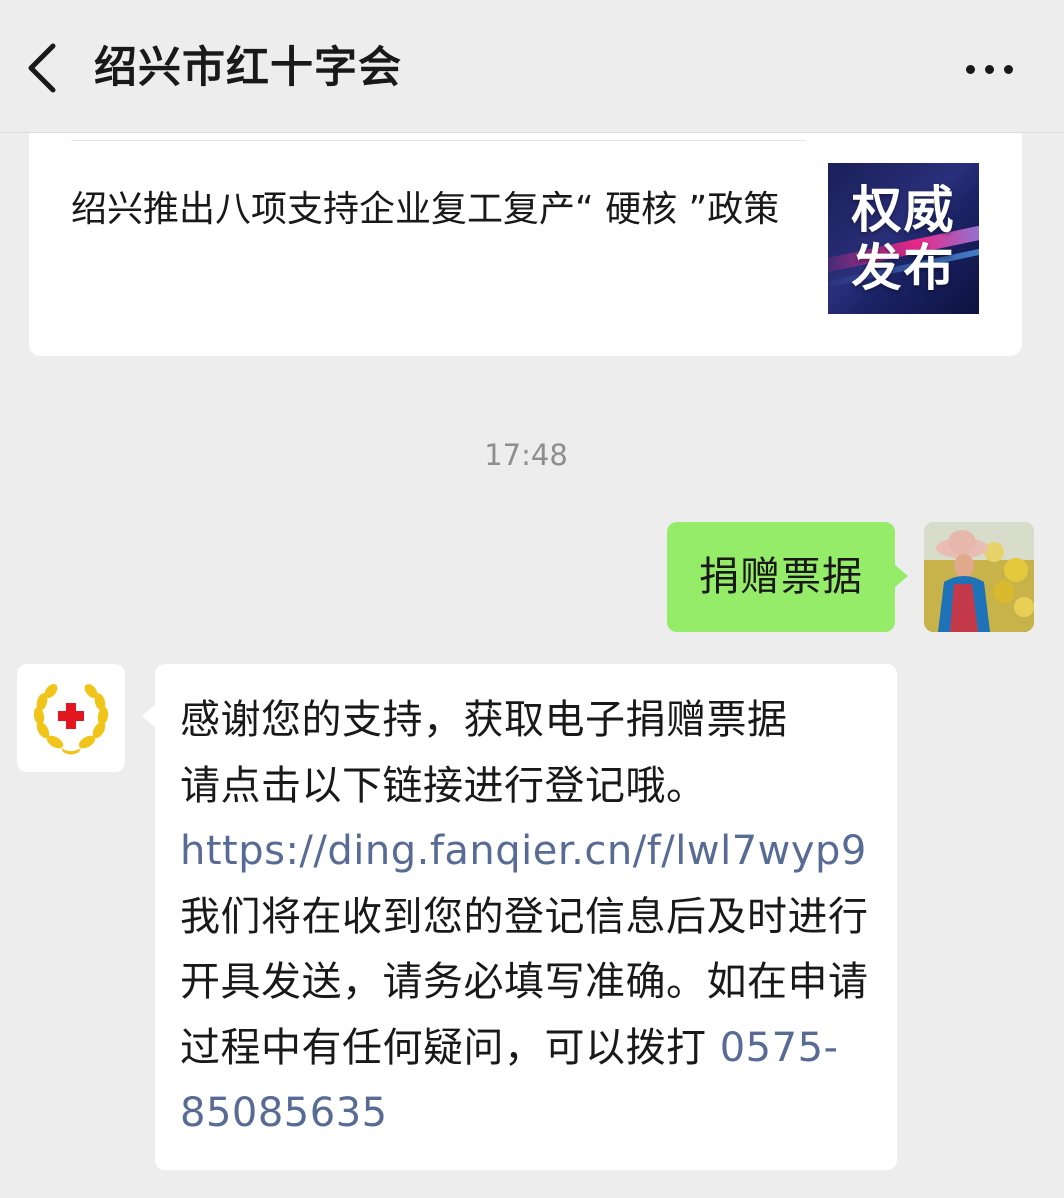  What do you see at coordinates (970, 69) in the screenshot?
I see `more-horizontal-icon` at bounding box center [970, 69].